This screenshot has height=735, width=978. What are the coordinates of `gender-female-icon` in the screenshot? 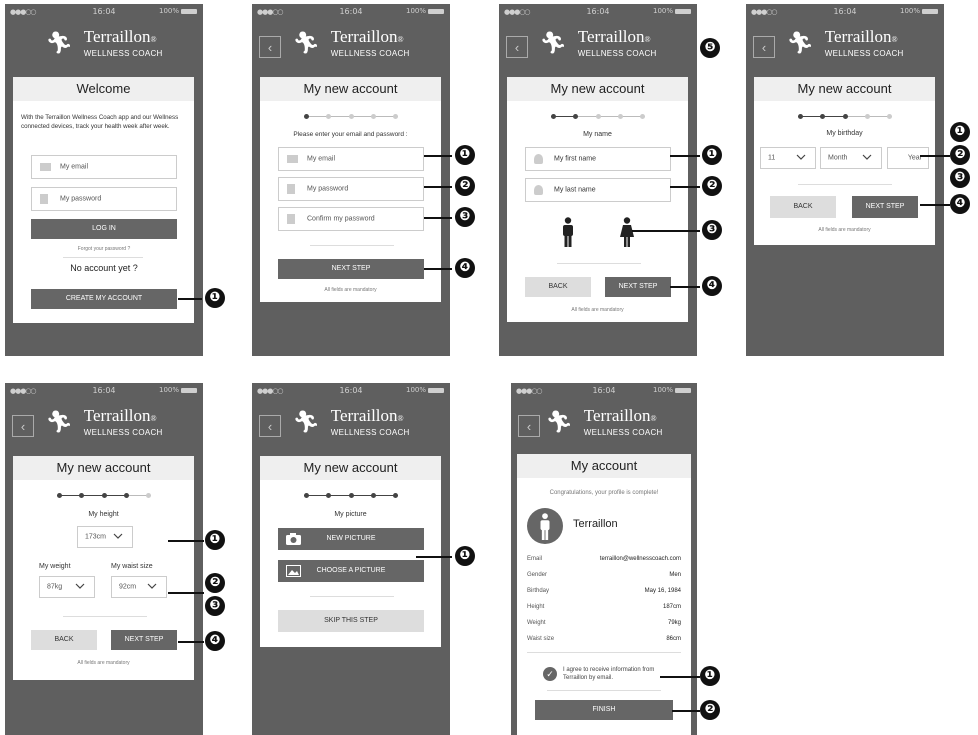 It's located at (627, 232).